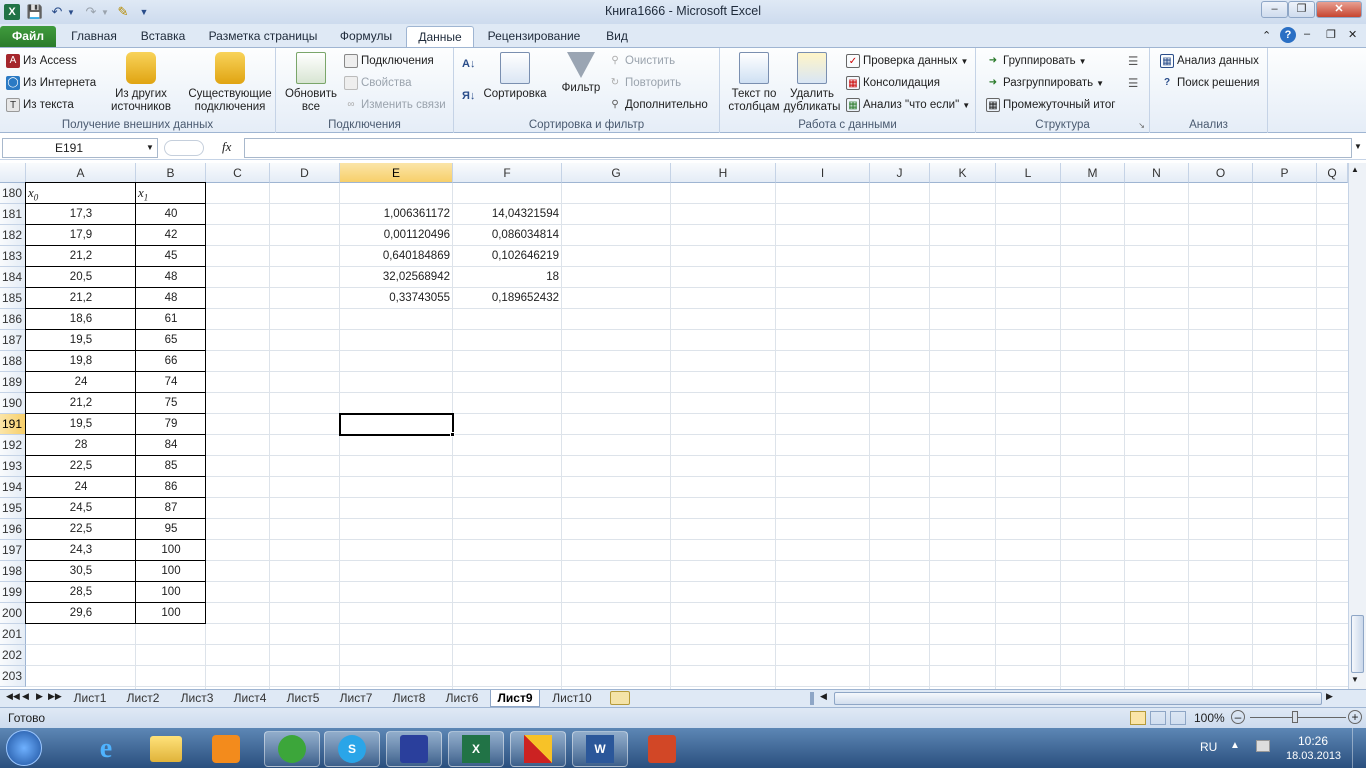 The height and width of the screenshot is (768, 1366). I want to click on column-header-d: D, so click(305, 173).